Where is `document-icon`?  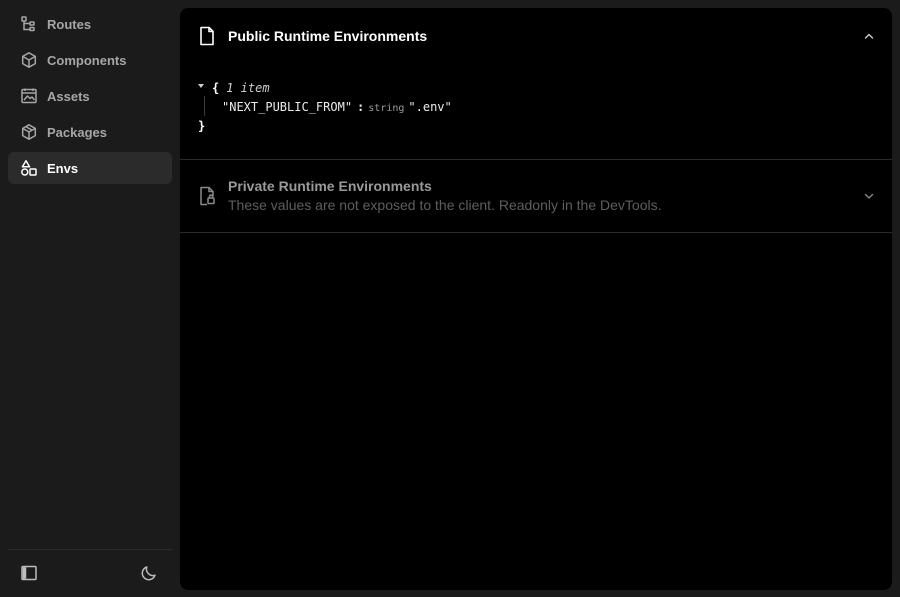
document-icon is located at coordinates (207, 36).